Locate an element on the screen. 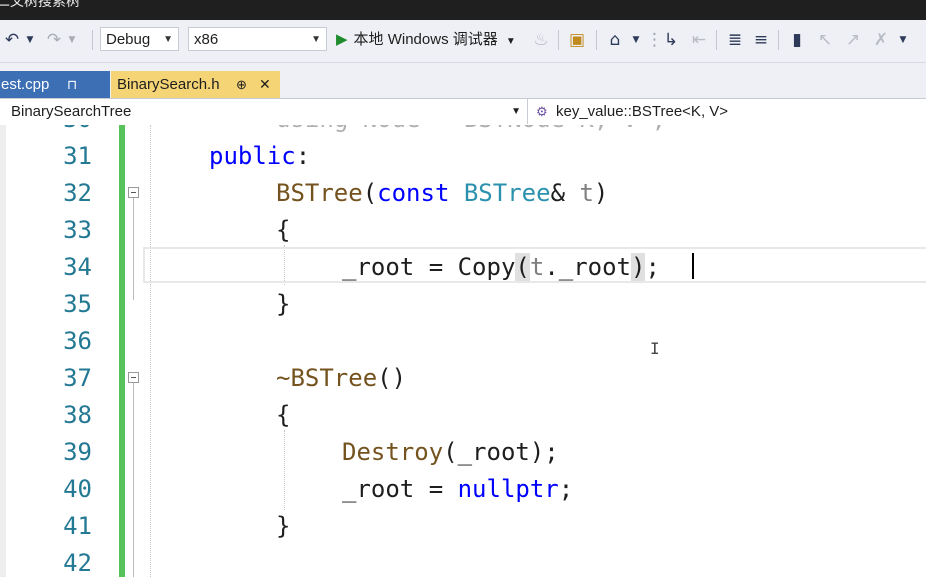  code-line-31: public: is located at coordinates (259, 156).